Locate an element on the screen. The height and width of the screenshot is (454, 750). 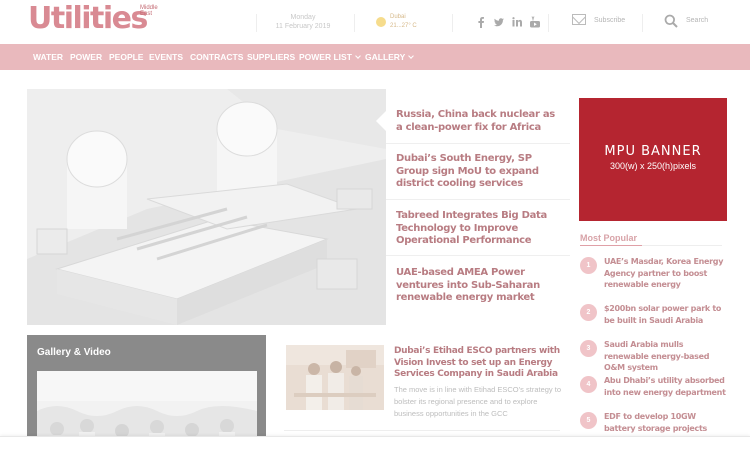
divider-accent is located at coordinates (611, 245).